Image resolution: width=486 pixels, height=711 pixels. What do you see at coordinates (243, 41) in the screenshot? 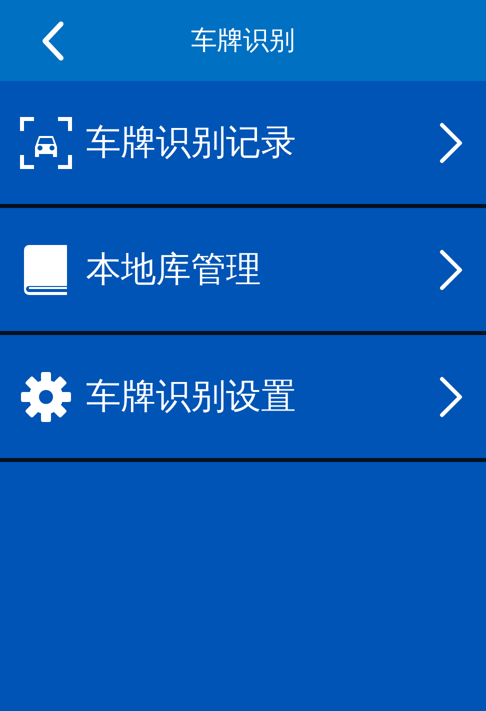
I see `page-title: 车牌识别` at bounding box center [243, 41].